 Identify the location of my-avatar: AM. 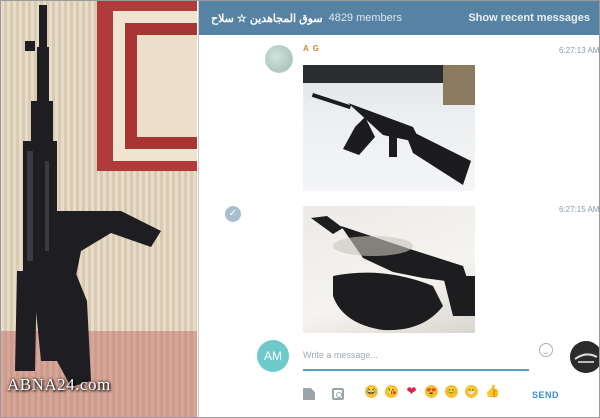
(273, 356).